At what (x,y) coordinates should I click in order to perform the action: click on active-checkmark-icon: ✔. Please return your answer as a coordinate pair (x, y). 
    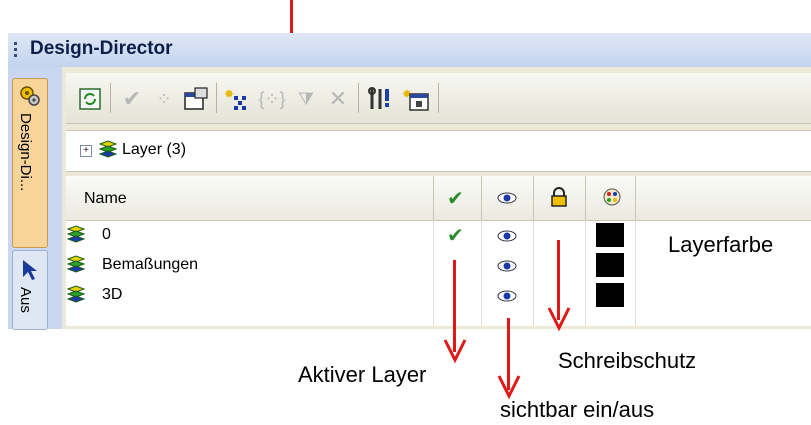
    Looking at the image, I should click on (455, 235).